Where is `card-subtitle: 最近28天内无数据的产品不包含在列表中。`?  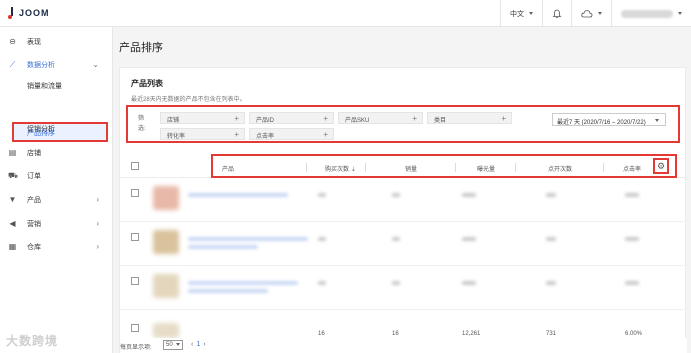
card-subtitle: 最近28天内无数据的产品不包含在列表中。 is located at coordinates (188, 100).